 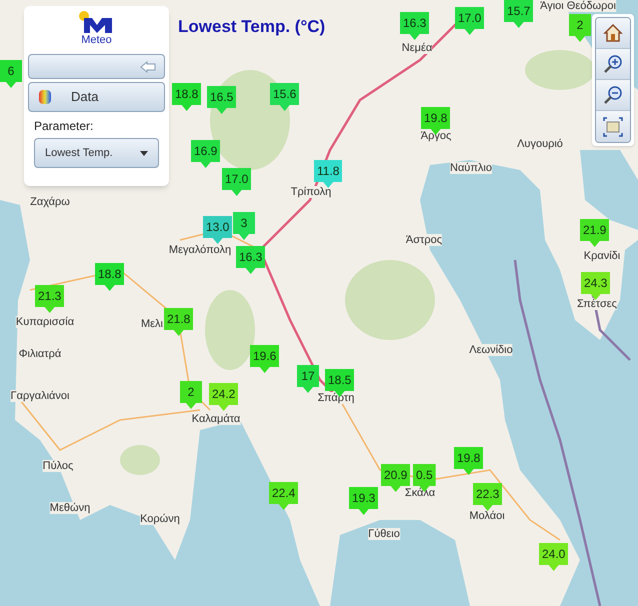 What do you see at coordinates (96, 153) in the screenshot?
I see `parameter-select: Lowest Temp.` at bounding box center [96, 153].